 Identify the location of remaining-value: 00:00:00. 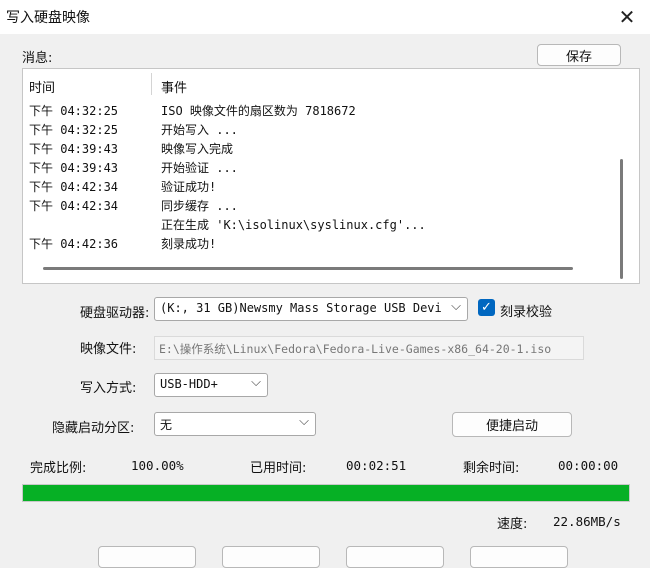
(588, 465).